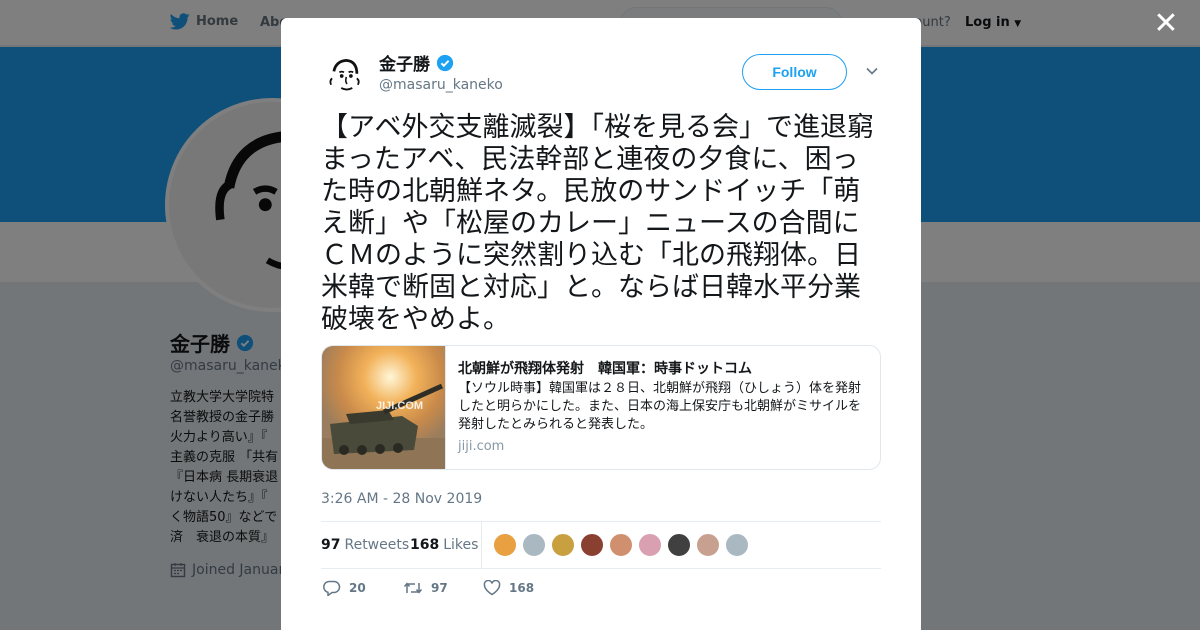  What do you see at coordinates (377, 545) in the screenshot?
I see `retweets-label: Retweets` at bounding box center [377, 545].